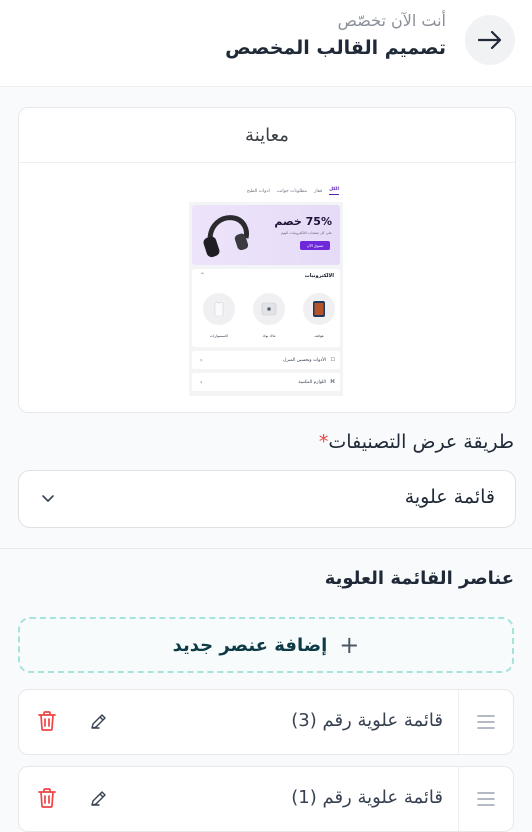 The height and width of the screenshot is (832, 532). I want to click on back-button, so click(490, 40).